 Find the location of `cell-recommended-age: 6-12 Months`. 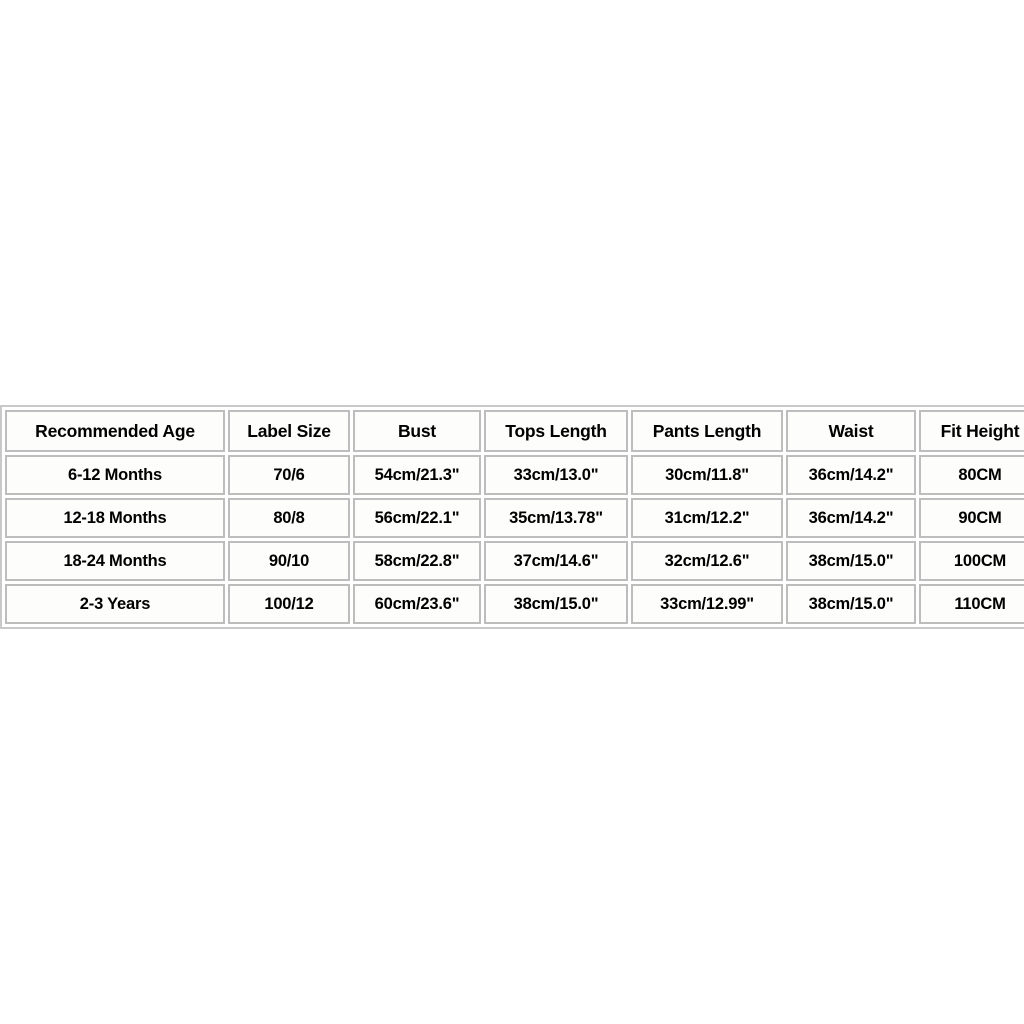

cell-recommended-age: 6-12 Months is located at coordinates (115, 475).